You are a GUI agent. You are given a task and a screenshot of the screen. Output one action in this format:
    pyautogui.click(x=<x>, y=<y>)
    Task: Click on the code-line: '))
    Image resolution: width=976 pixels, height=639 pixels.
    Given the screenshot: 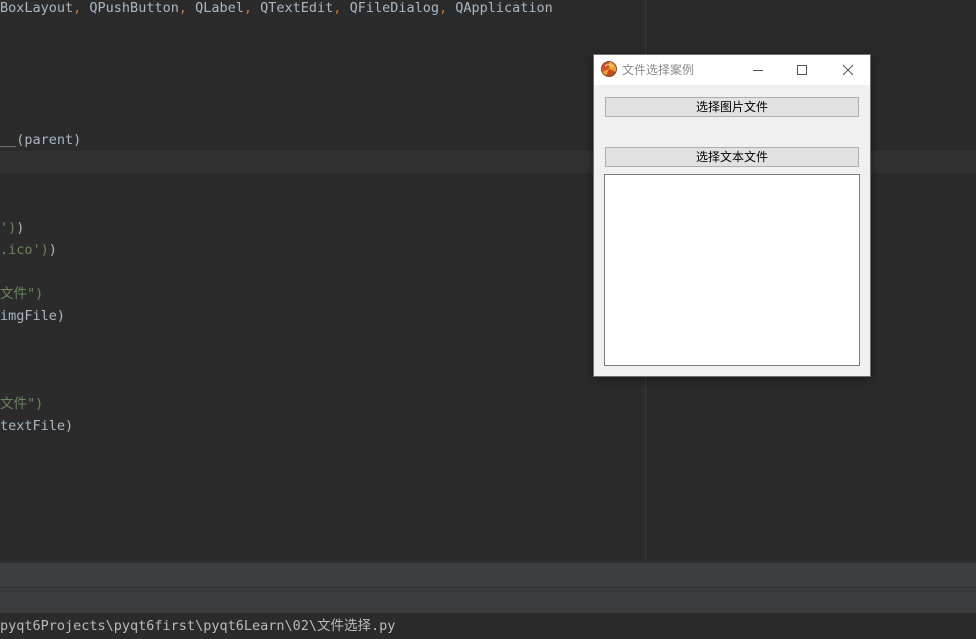 What is the action you would take?
    pyautogui.click(x=12, y=228)
    